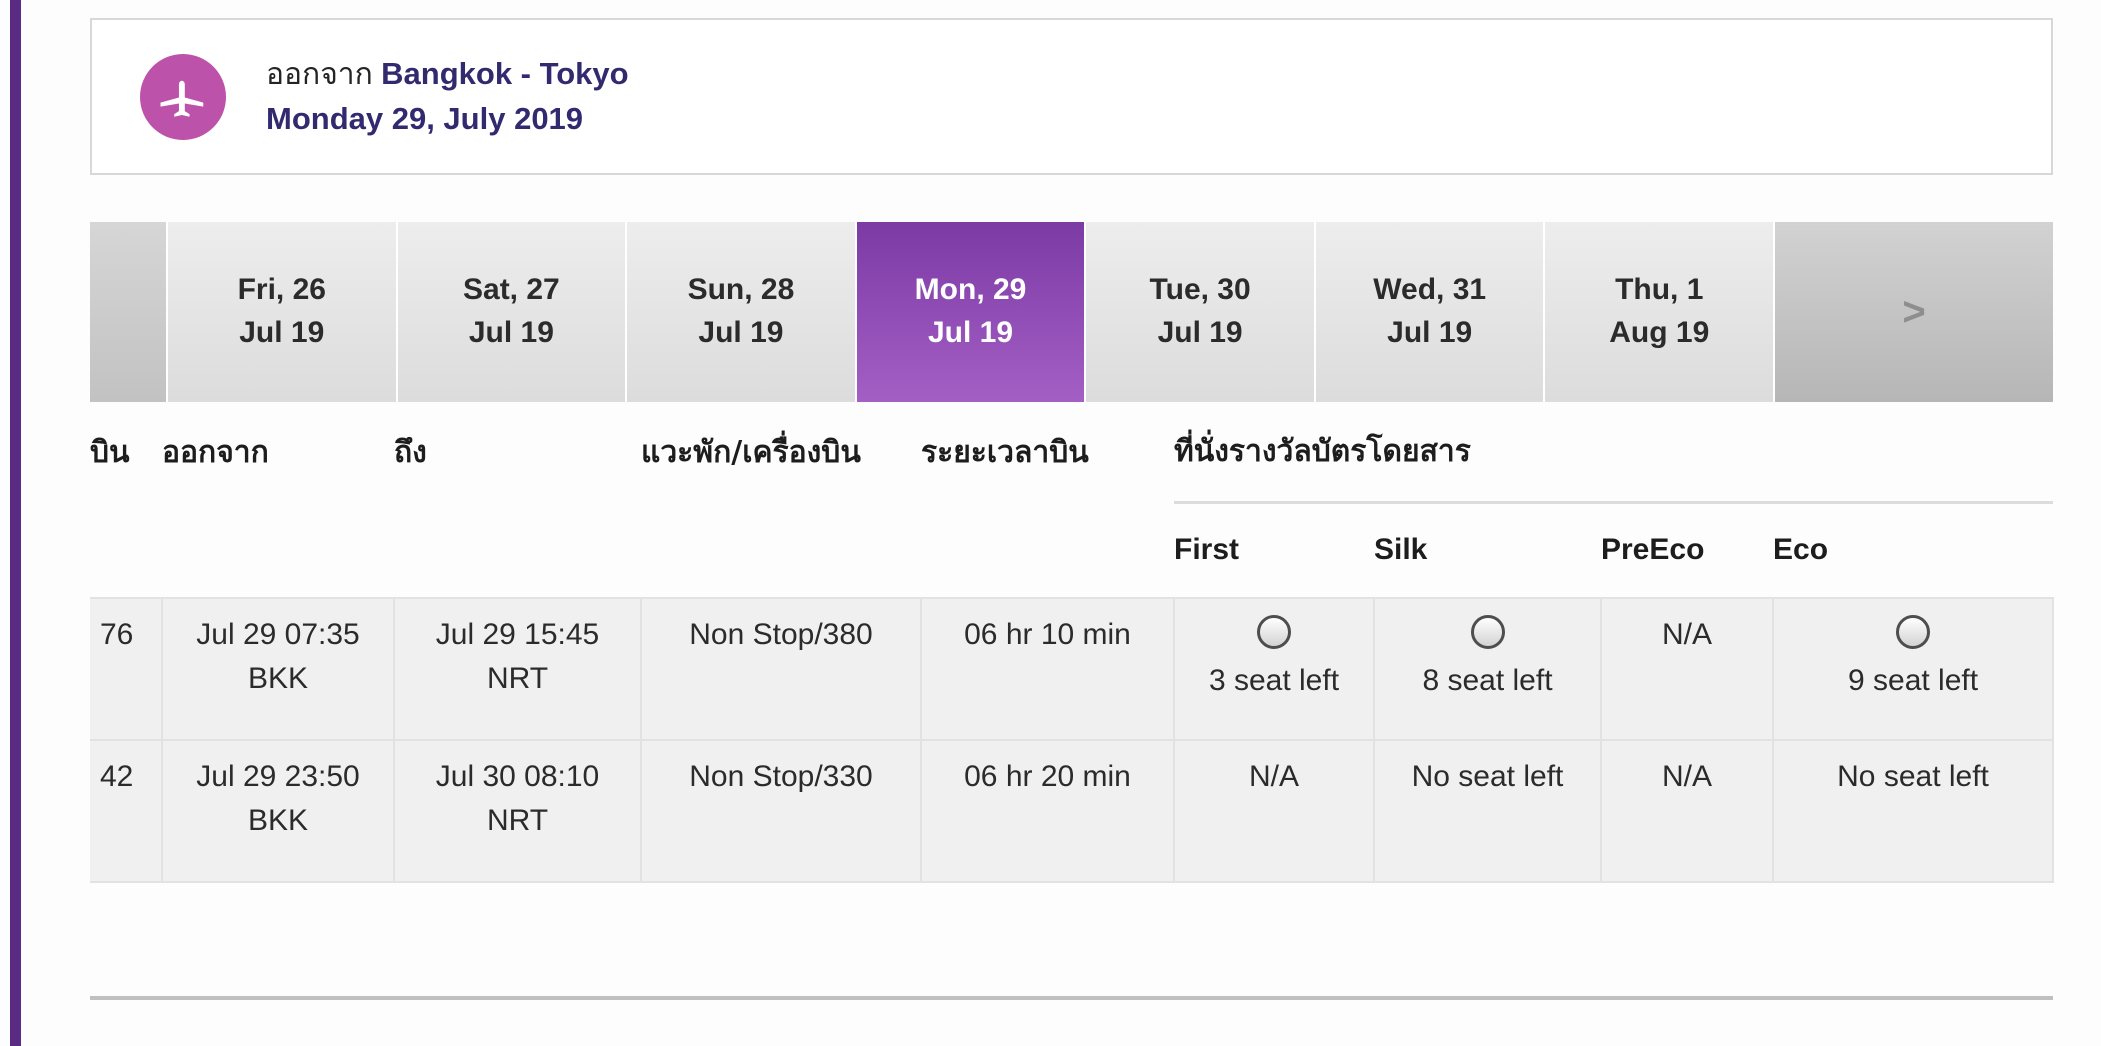 This screenshot has height=1046, width=2101. I want to click on route-line-cities: ออกจาก Bangkok - Tokyo, so click(447, 74).